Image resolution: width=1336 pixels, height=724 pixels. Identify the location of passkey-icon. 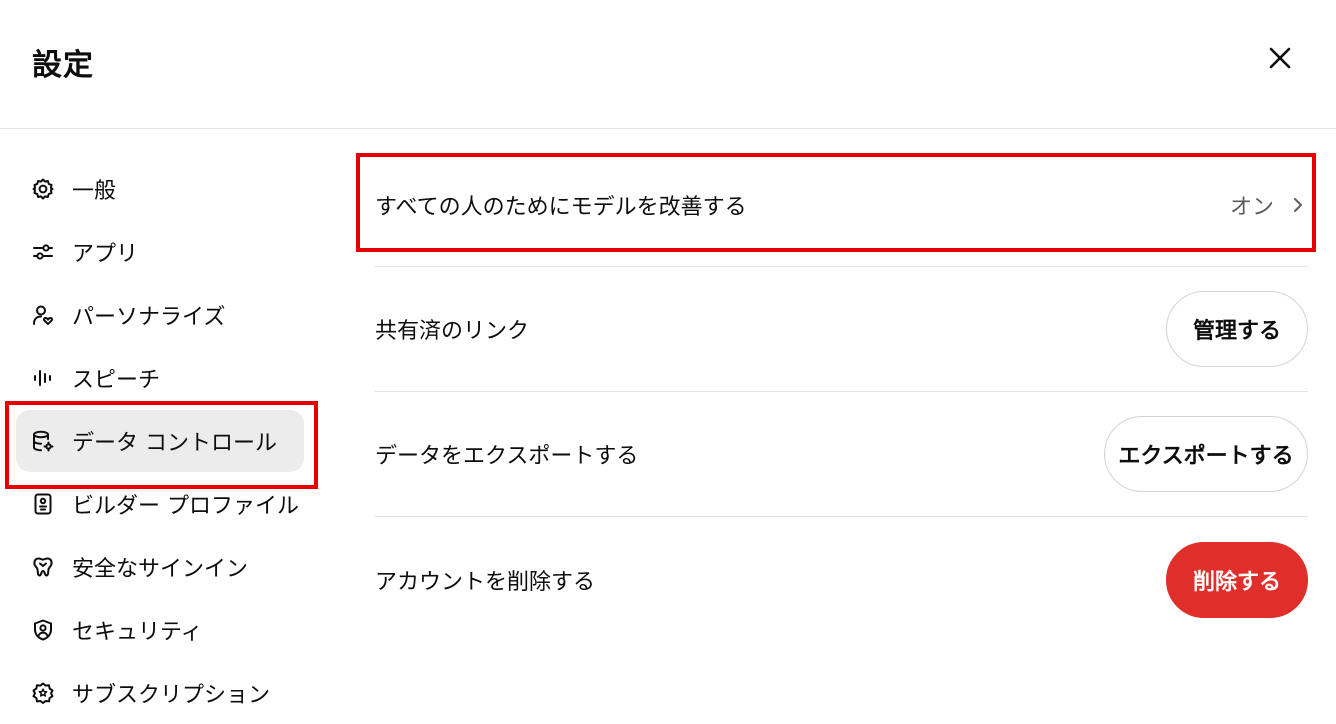
(43, 567).